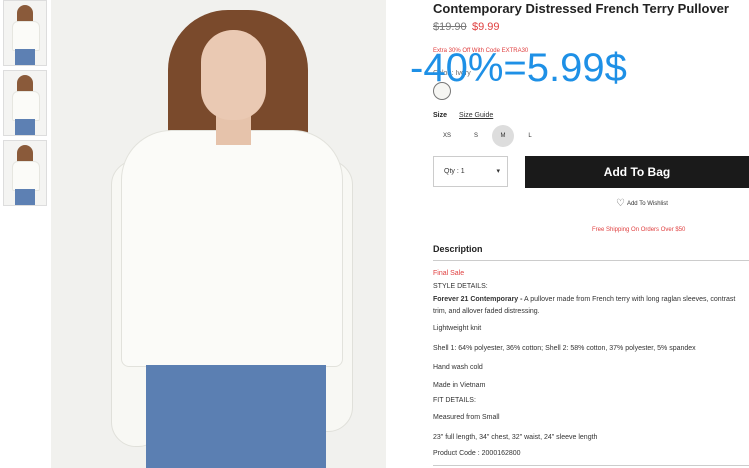 This screenshot has width=749, height=468. Describe the element at coordinates (639, 230) in the screenshot. I see `free-shipping-notice: Free Shipping On Orders Over $50` at that location.